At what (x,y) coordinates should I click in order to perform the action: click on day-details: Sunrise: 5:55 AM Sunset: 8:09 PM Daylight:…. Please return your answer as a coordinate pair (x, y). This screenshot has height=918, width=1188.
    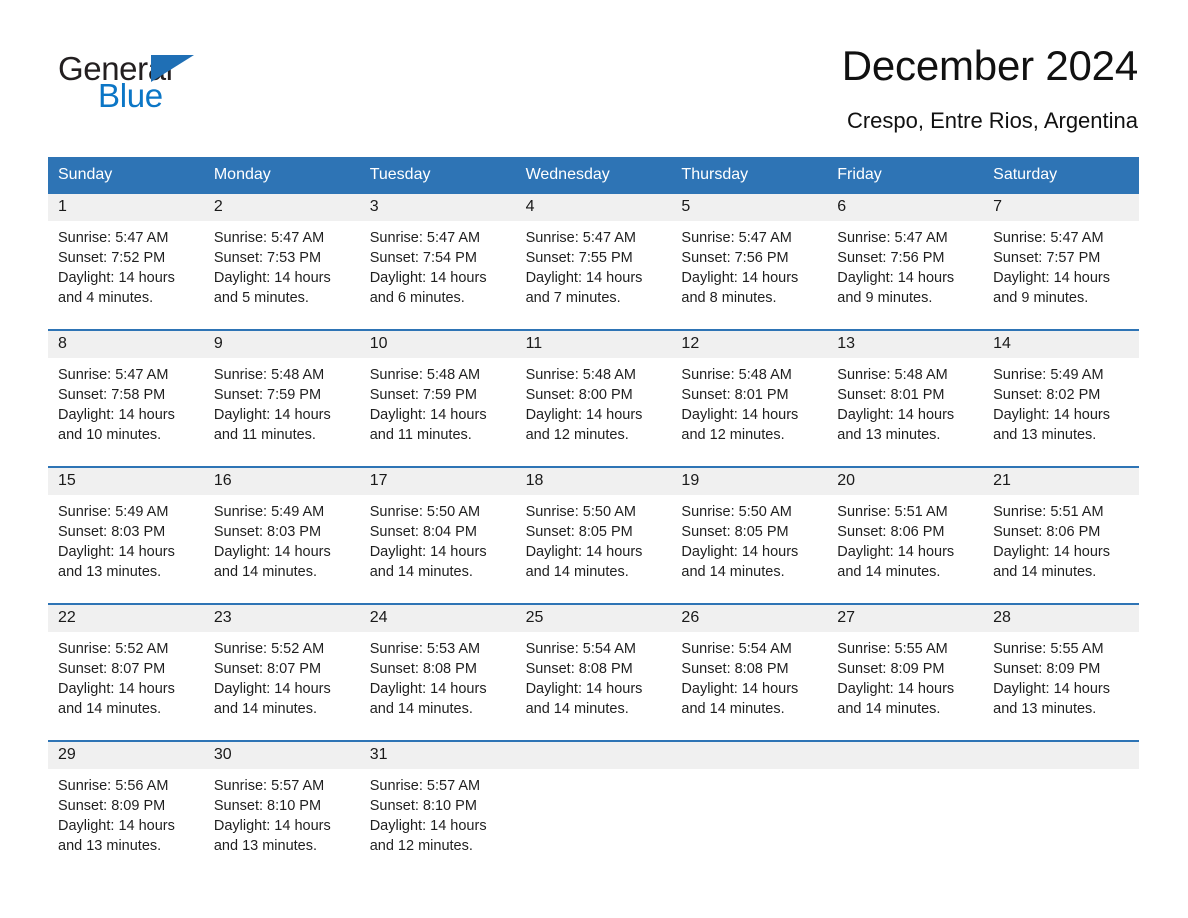
    Looking at the image, I should click on (905, 675).